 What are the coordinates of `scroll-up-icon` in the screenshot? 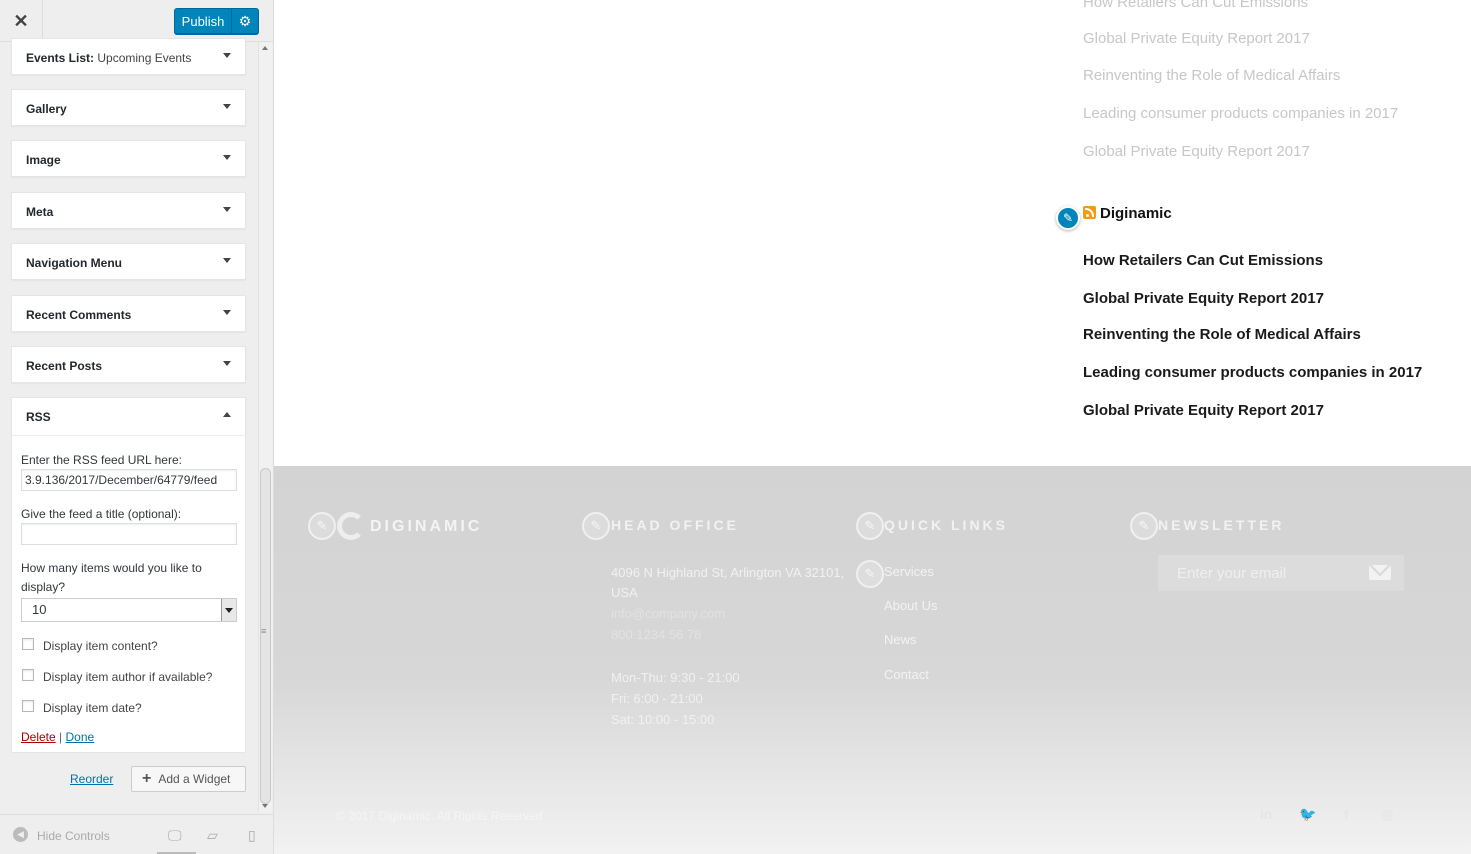 It's located at (265, 48).